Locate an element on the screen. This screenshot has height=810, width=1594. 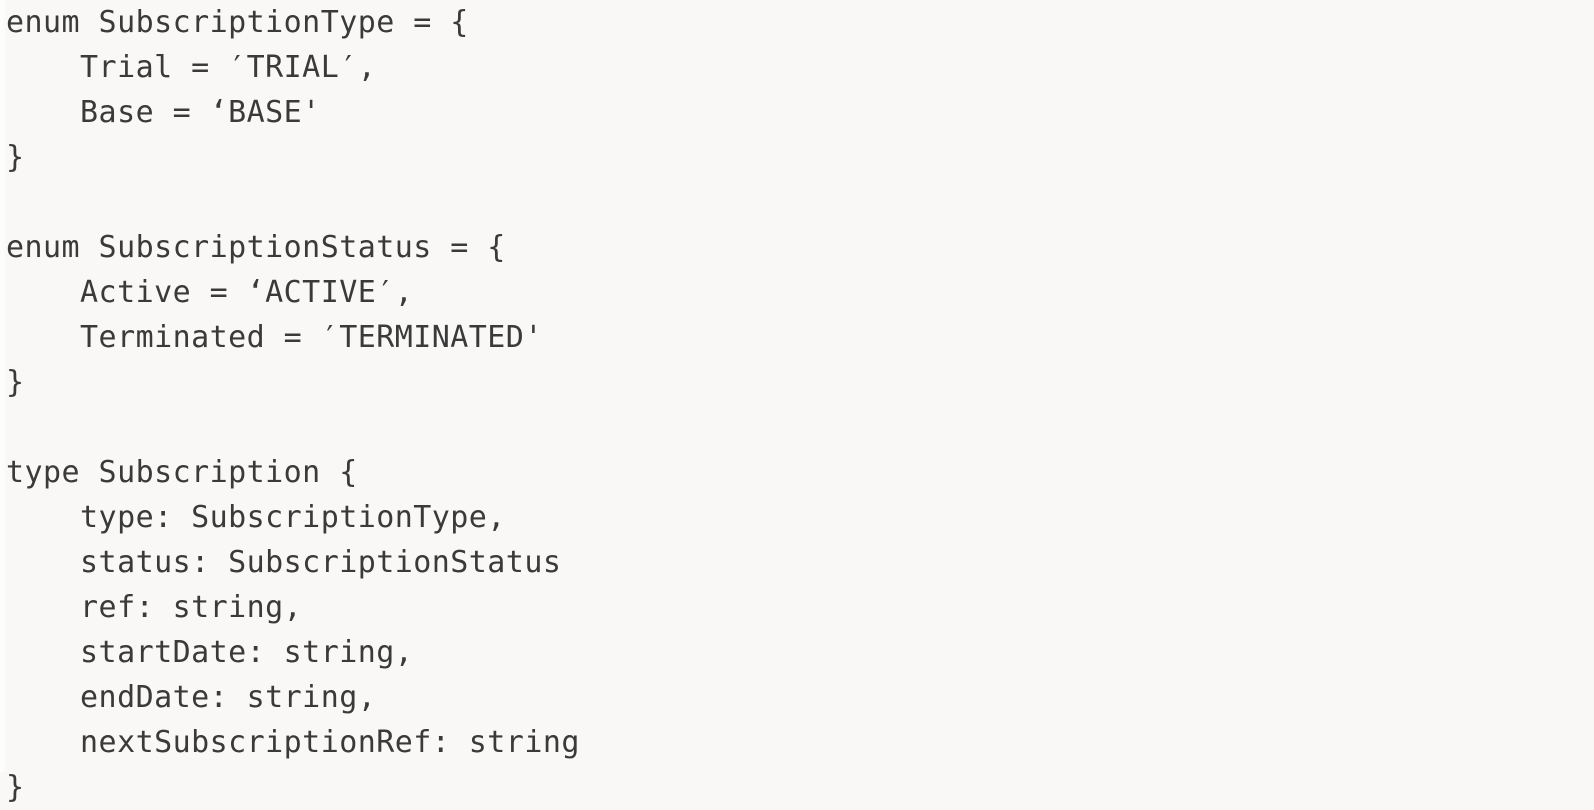
code-line: ref: string, is located at coordinates (154, 607).